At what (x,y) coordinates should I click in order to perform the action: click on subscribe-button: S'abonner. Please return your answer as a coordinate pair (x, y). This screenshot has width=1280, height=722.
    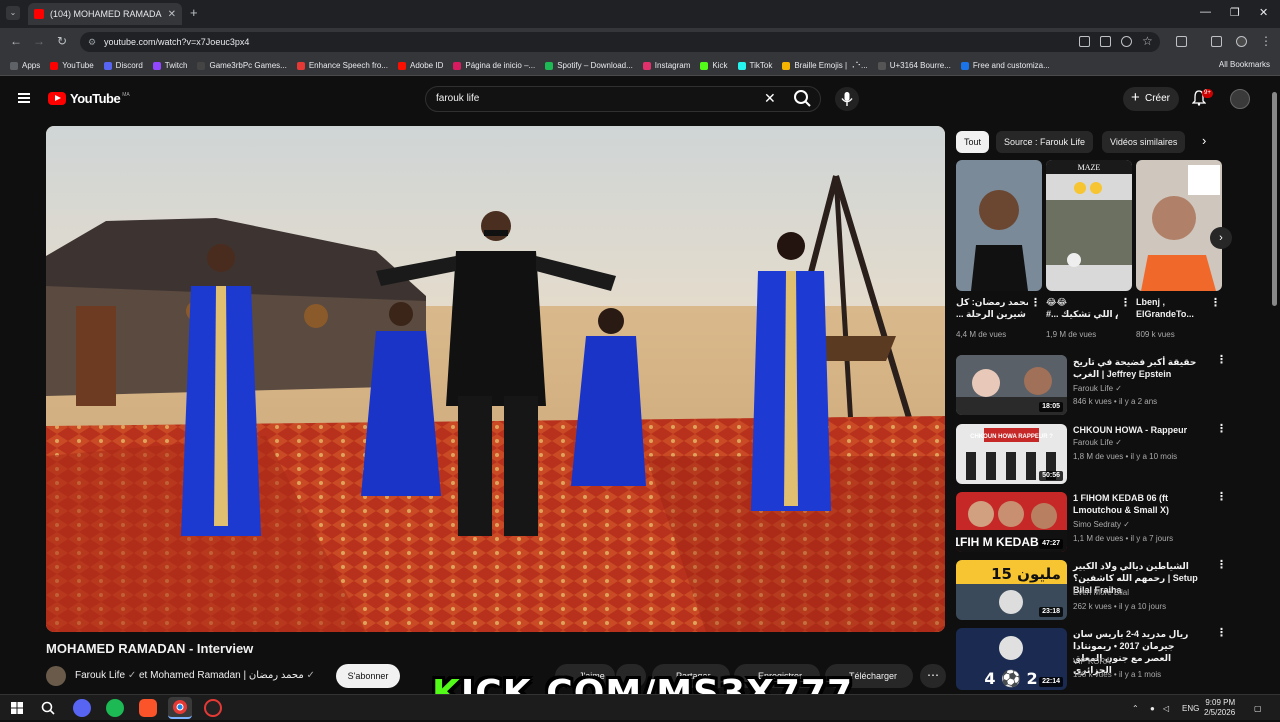
    Looking at the image, I should click on (368, 676).